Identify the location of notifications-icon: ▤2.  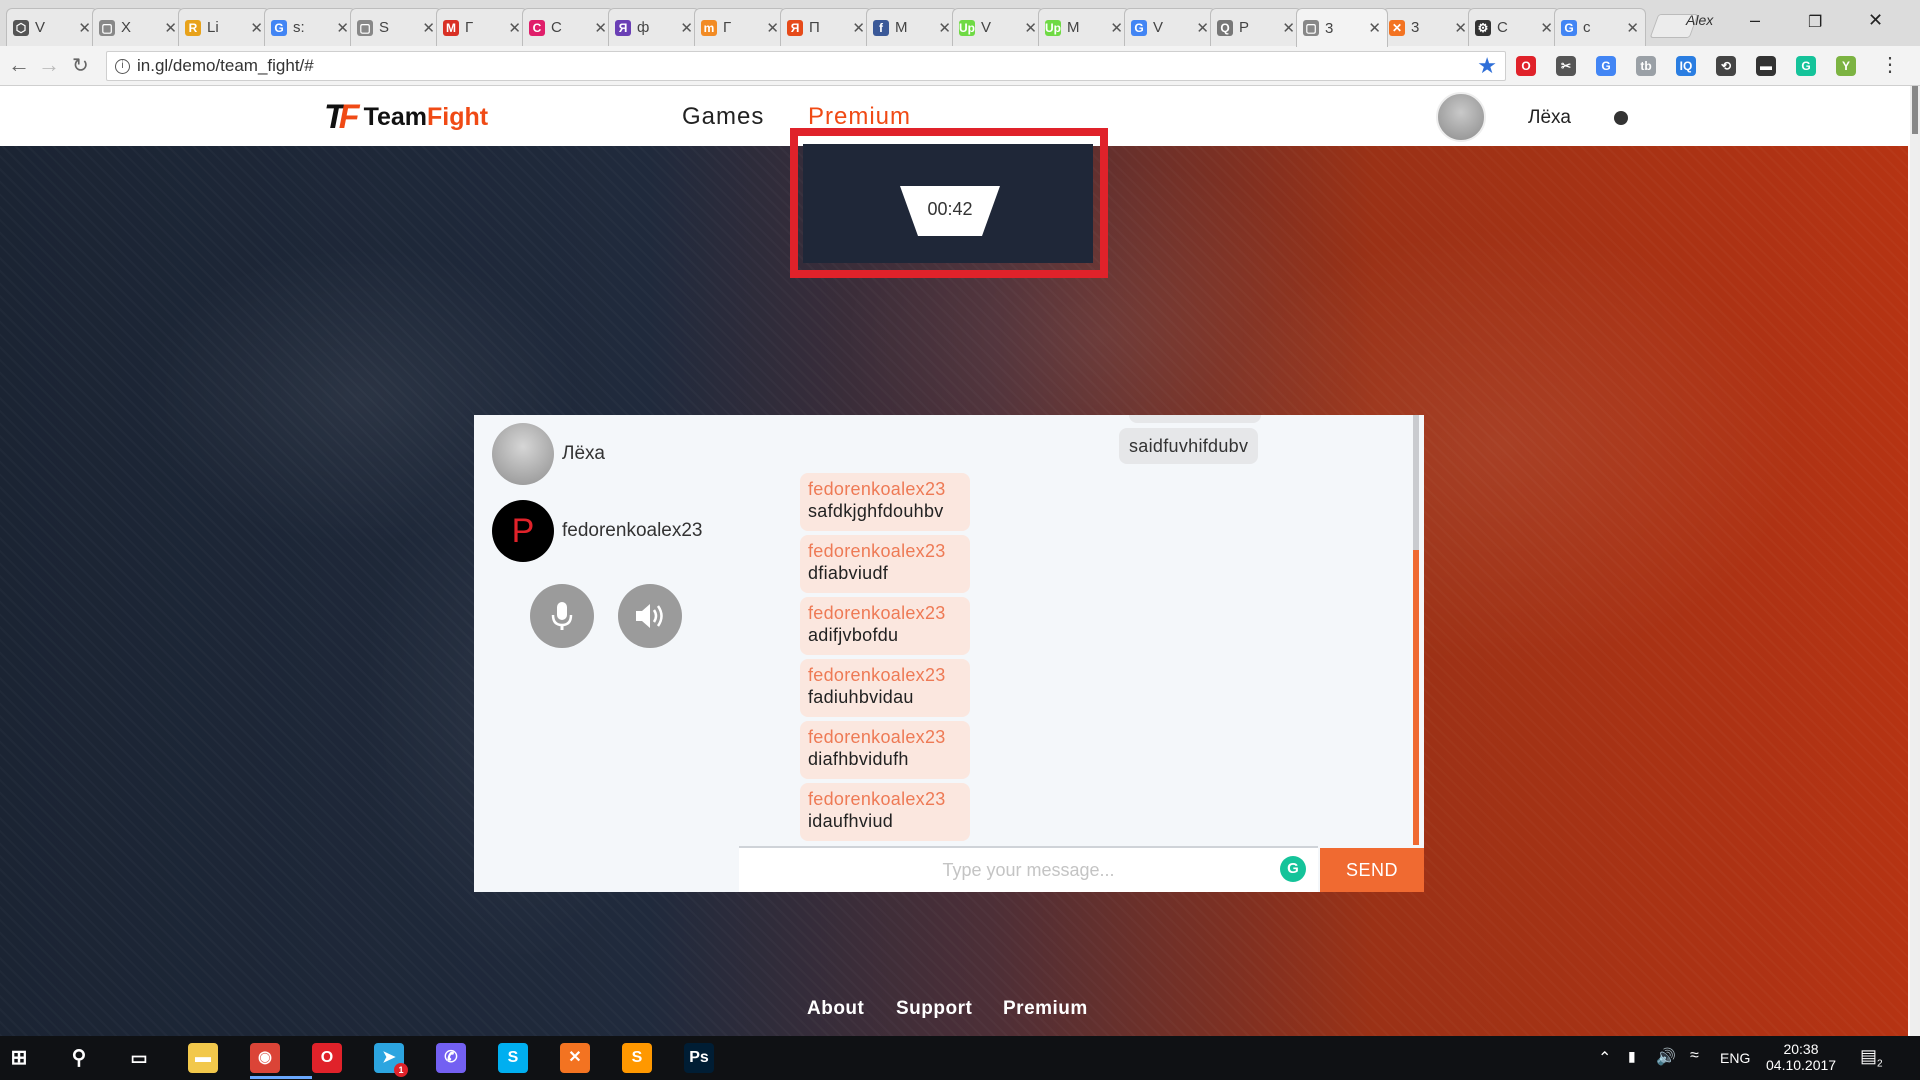
(1871, 1058).